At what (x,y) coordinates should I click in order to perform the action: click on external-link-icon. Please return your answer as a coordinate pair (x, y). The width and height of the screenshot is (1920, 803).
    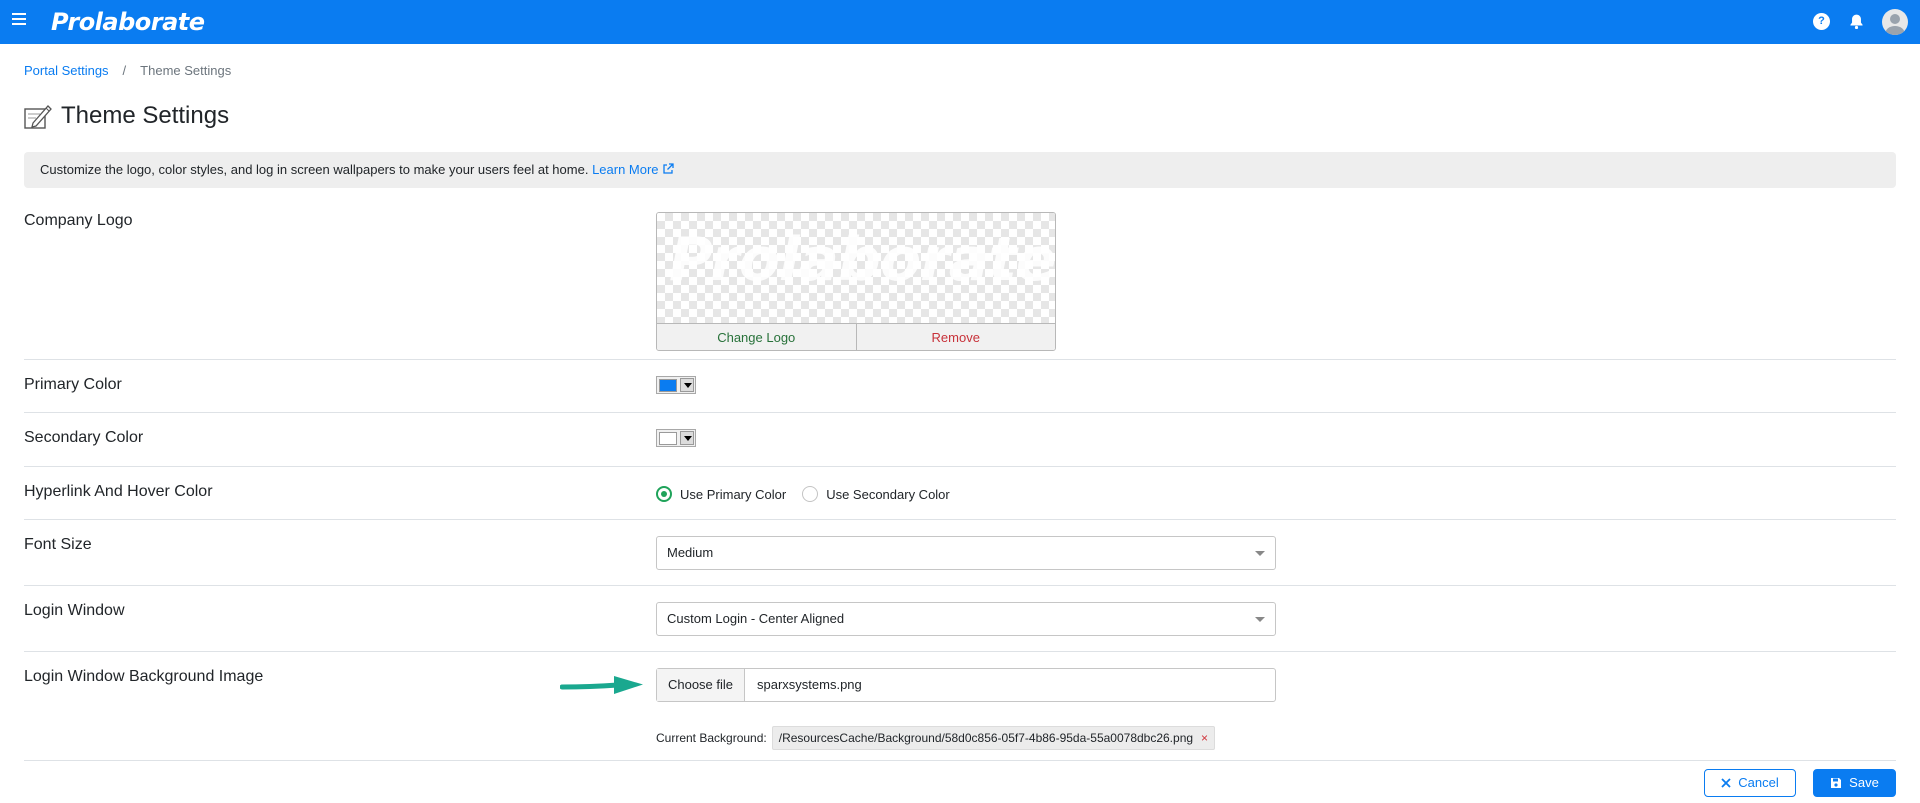
    Looking at the image, I should click on (668, 168).